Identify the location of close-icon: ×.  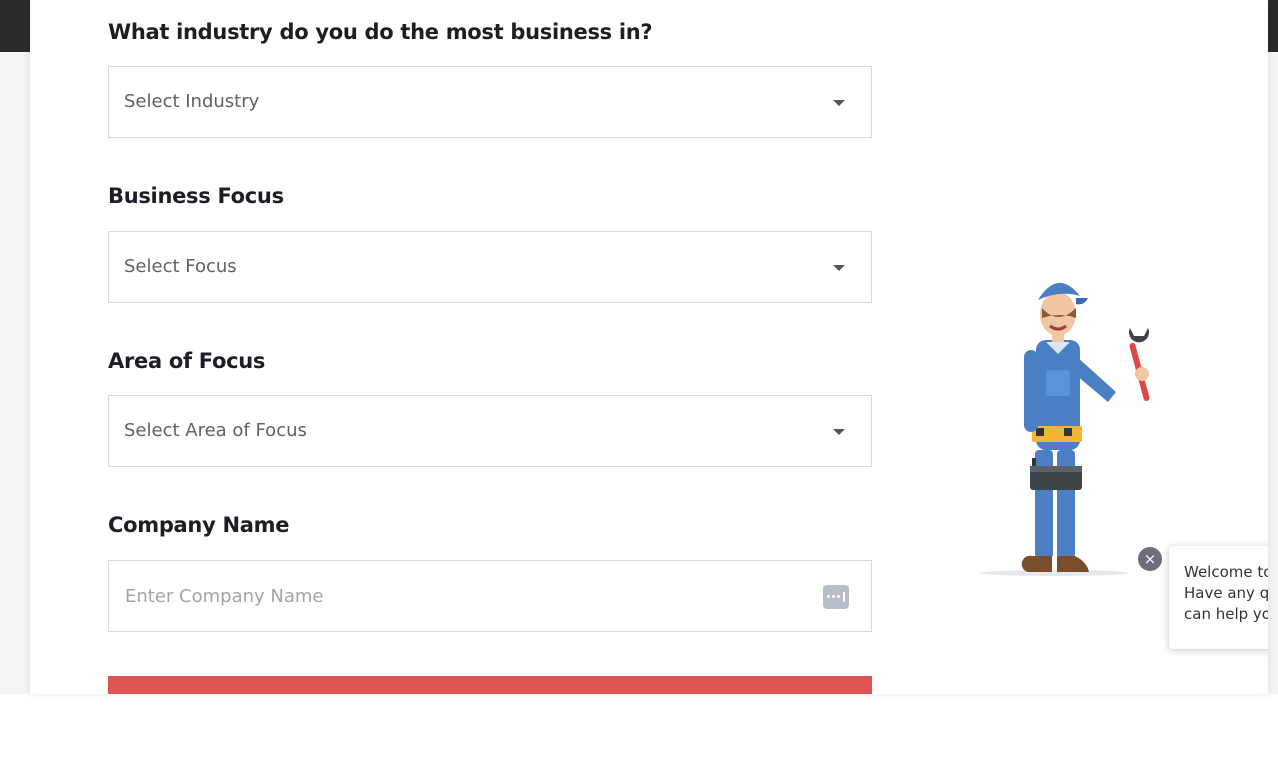
(1150, 559).